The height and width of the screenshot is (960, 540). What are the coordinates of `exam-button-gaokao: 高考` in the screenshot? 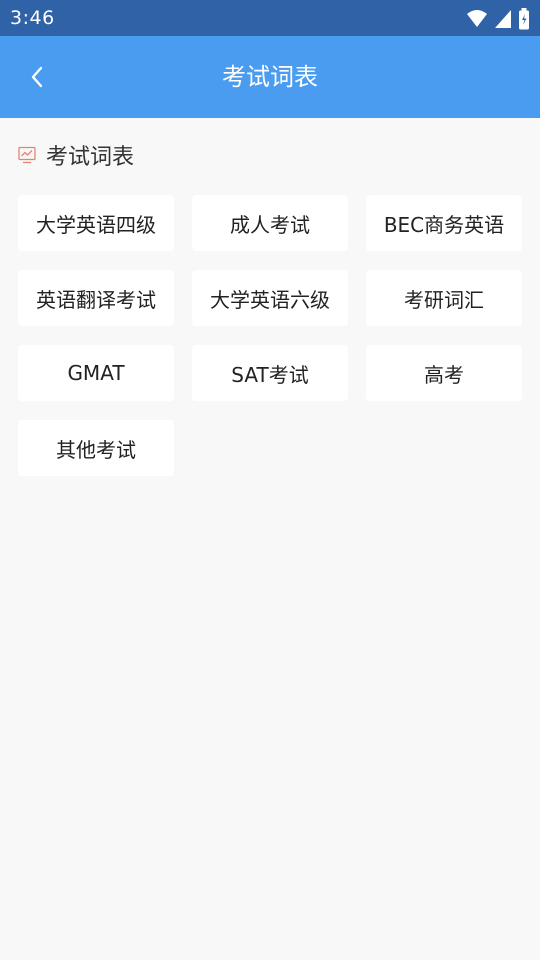 It's located at (444, 373).